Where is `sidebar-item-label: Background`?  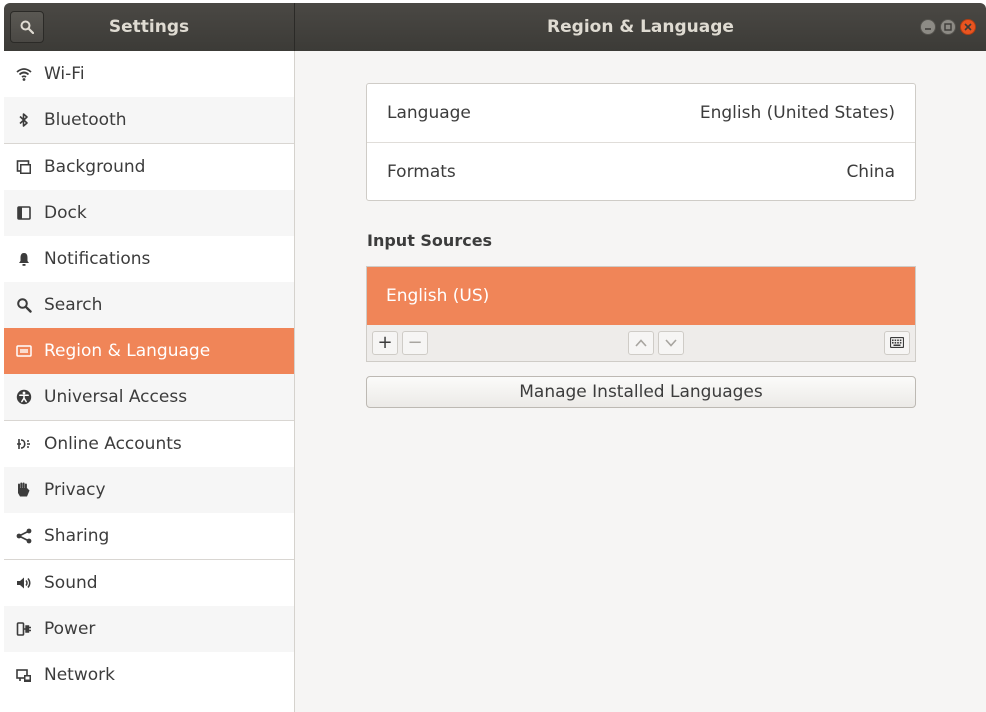 sidebar-item-label: Background is located at coordinates (95, 167).